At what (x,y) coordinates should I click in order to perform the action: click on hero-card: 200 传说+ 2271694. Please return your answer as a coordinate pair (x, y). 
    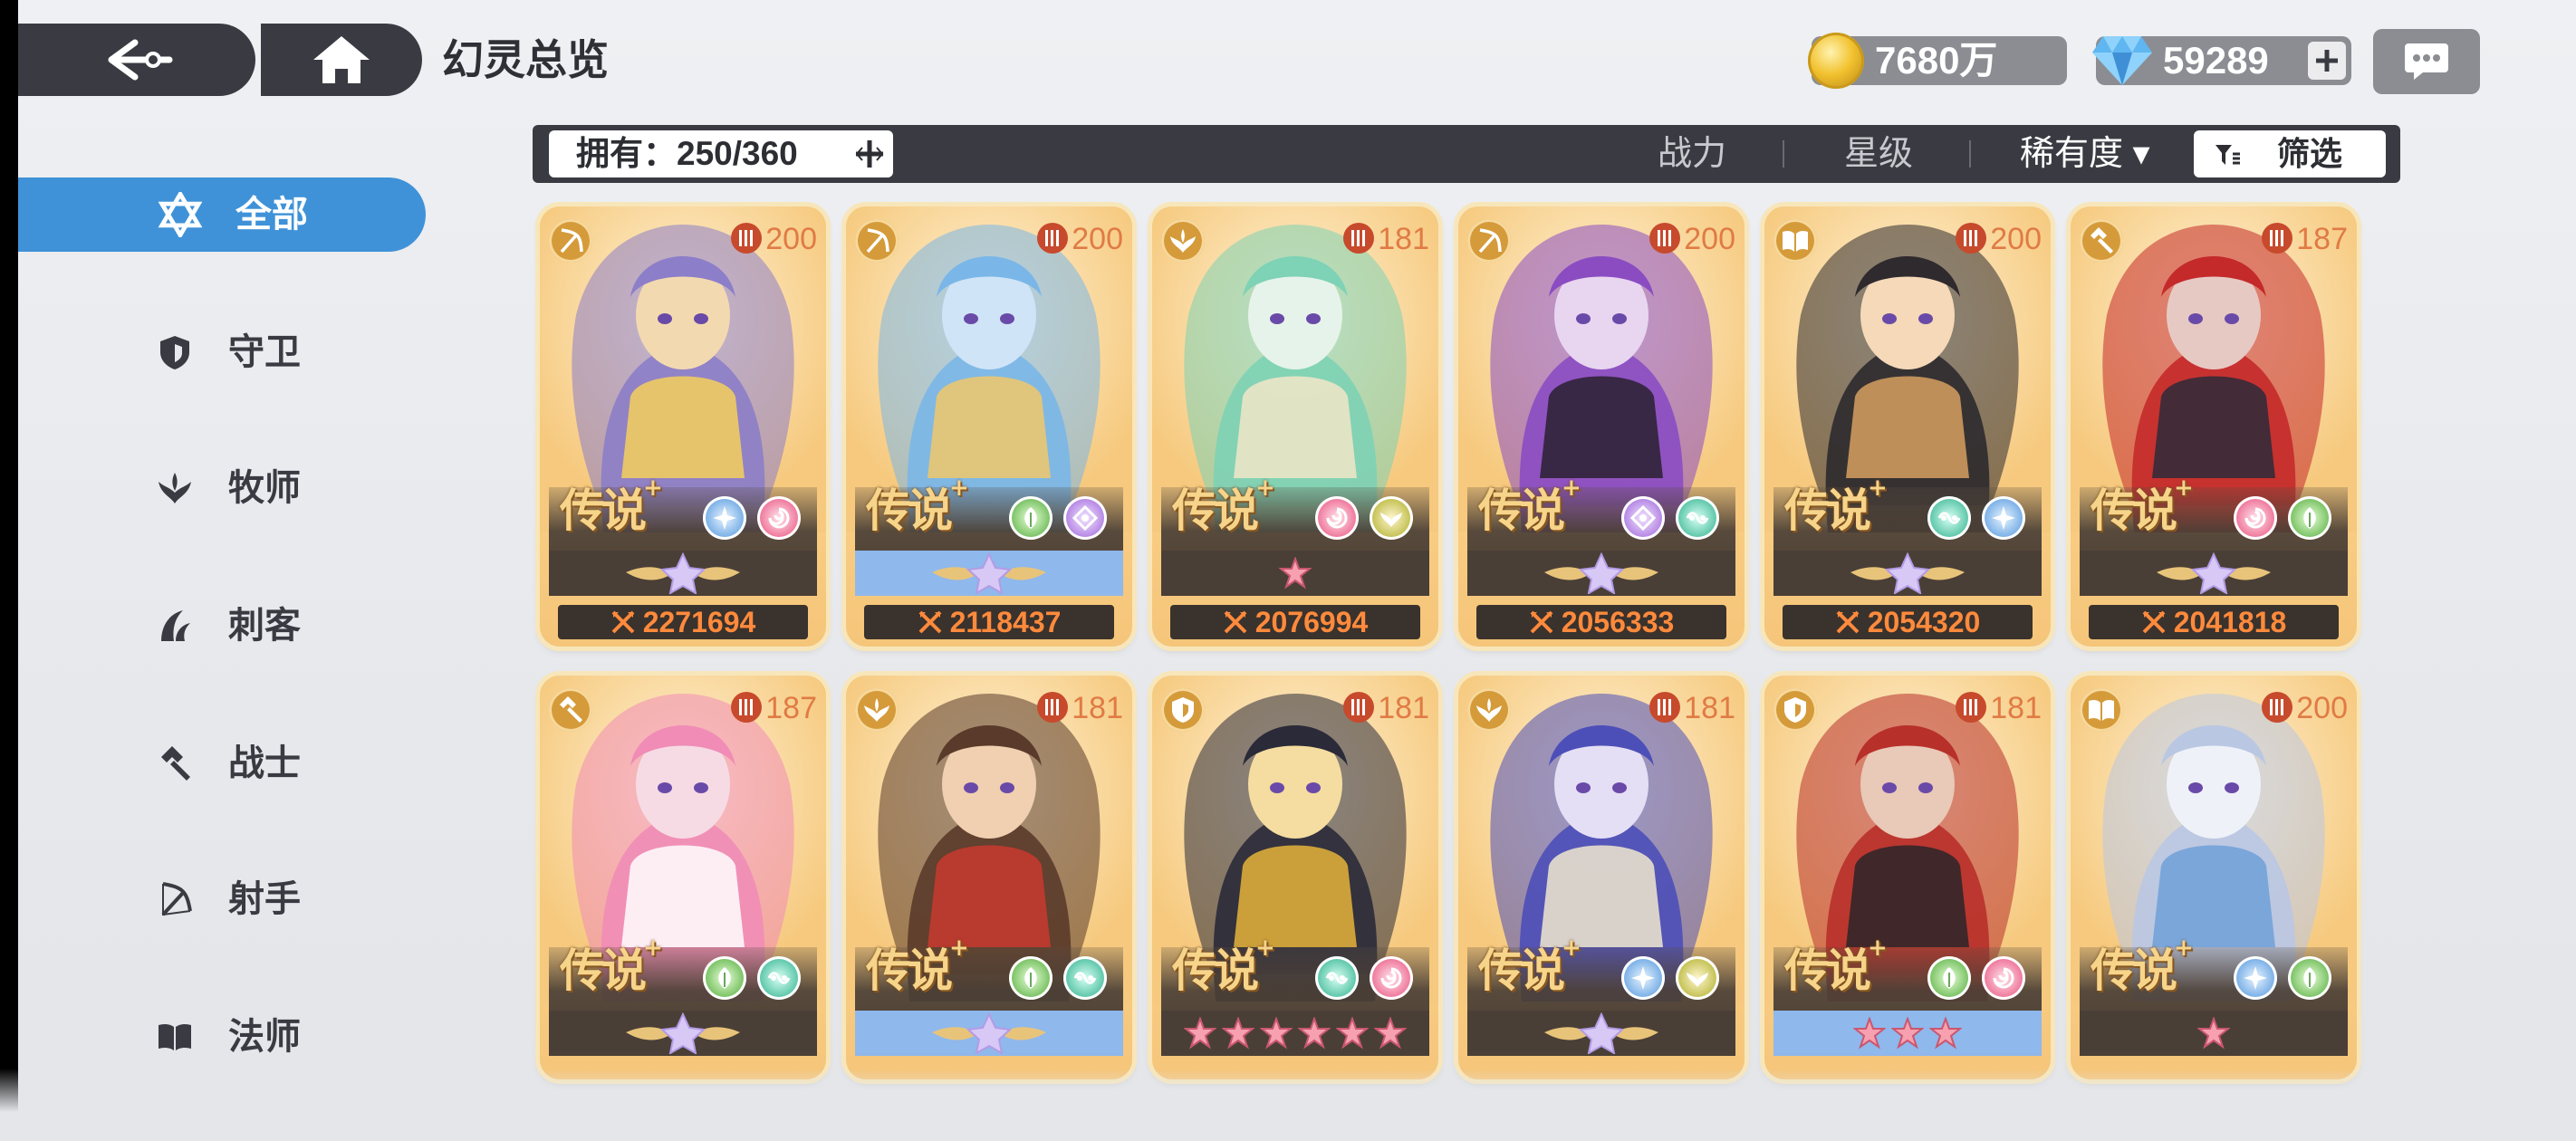
    Looking at the image, I should click on (683, 427).